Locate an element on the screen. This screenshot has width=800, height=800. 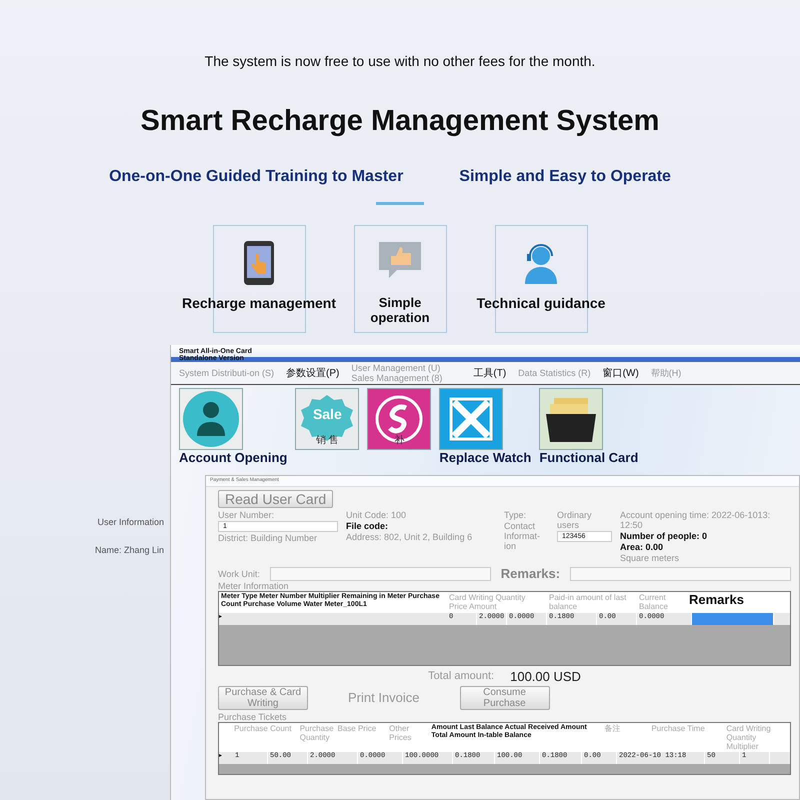
tool-label: Replace Watch is located at coordinates (485, 458).